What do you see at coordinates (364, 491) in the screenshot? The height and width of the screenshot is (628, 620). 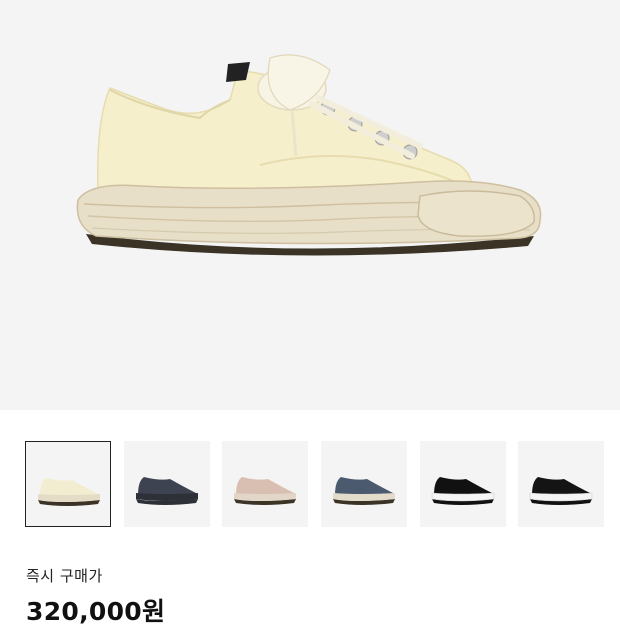 I see `thumb-blue-image` at bounding box center [364, 491].